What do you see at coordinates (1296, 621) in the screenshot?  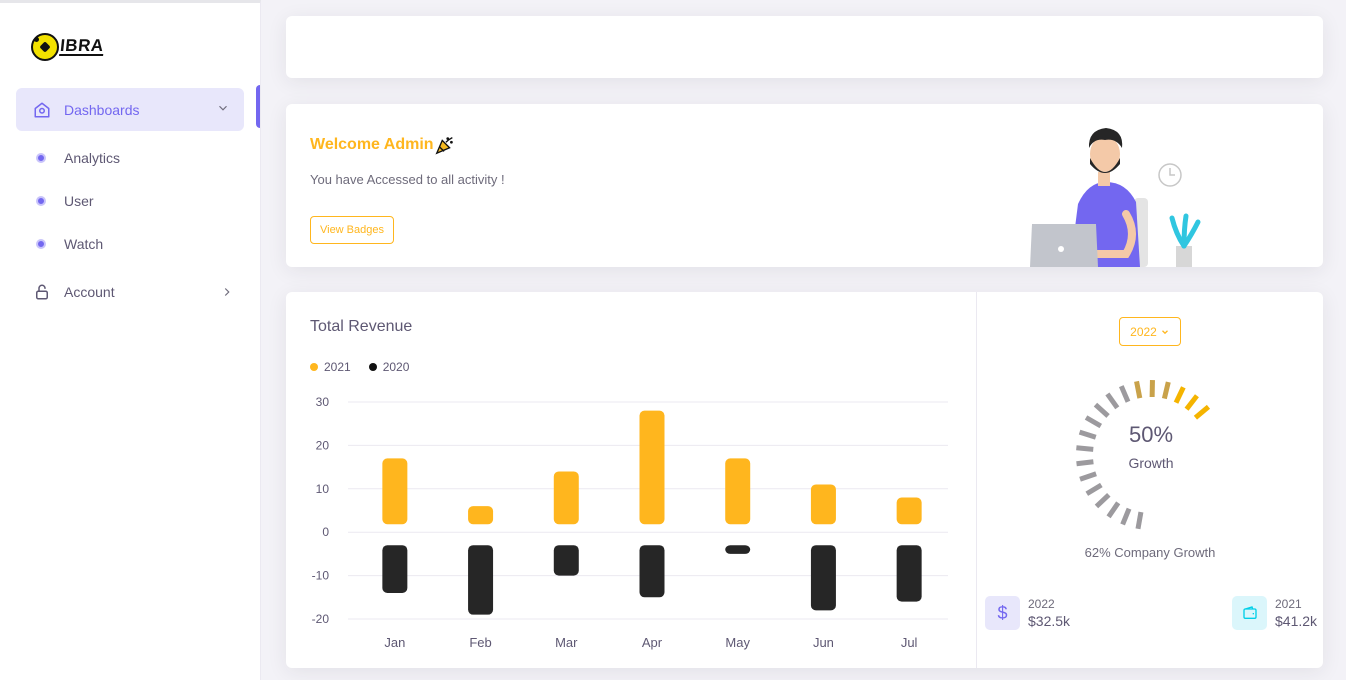 I see `stat-amount: $41.2k` at bounding box center [1296, 621].